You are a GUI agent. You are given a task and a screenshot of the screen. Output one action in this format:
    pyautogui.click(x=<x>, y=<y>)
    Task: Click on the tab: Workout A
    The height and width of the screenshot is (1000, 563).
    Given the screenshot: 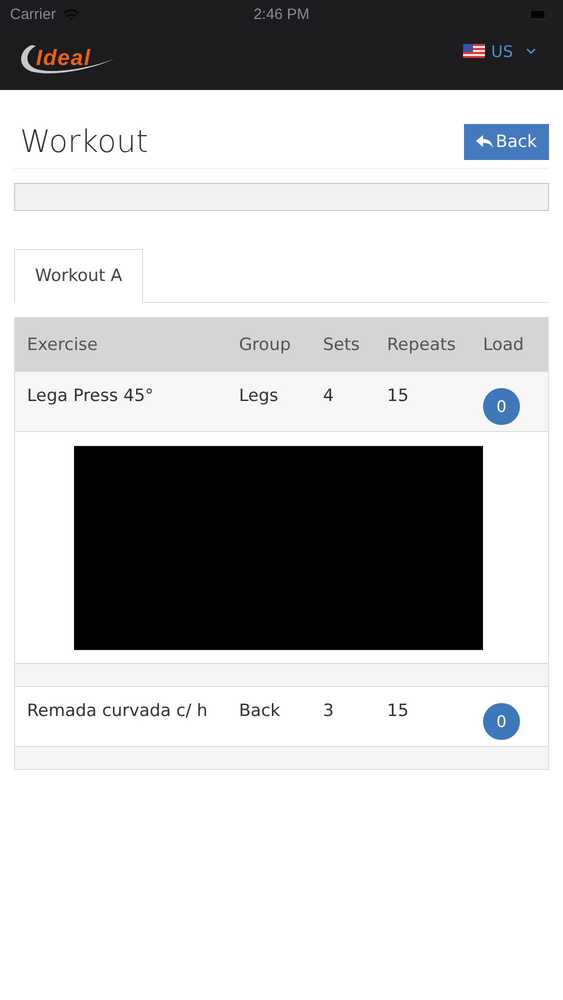 What is the action you would take?
    pyautogui.click(x=79, y=276)
    